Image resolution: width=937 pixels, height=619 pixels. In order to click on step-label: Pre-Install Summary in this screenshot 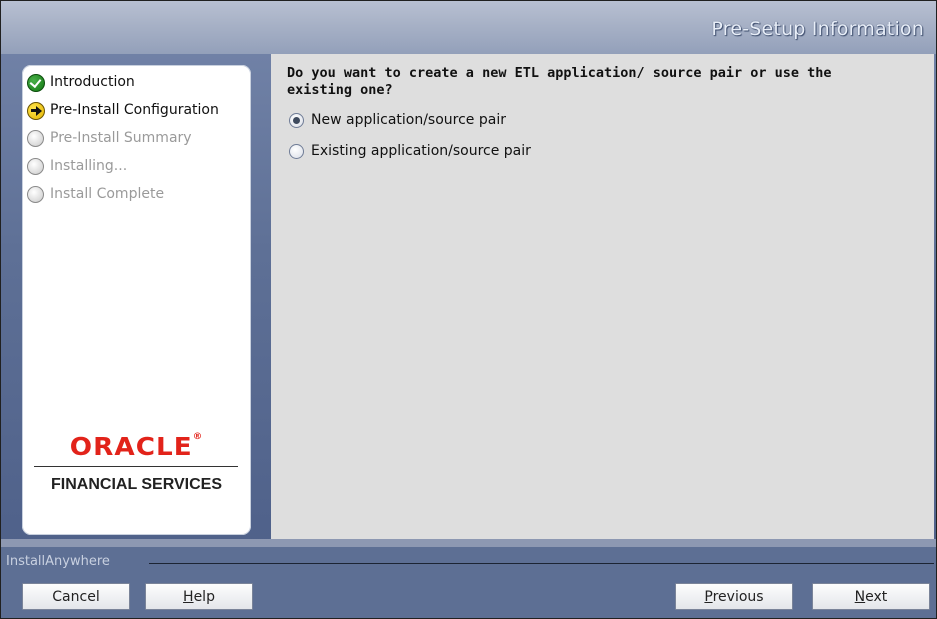, I will do `click(121, 138)`.